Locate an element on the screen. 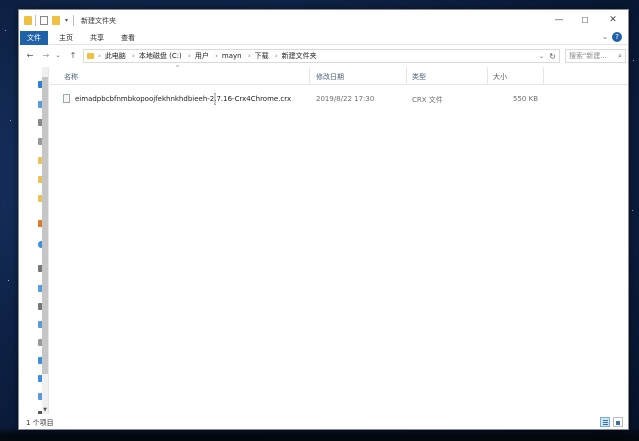 This screenshot has width=639, height=441. tab-share: 共享 is located at coordinates (97, 38).